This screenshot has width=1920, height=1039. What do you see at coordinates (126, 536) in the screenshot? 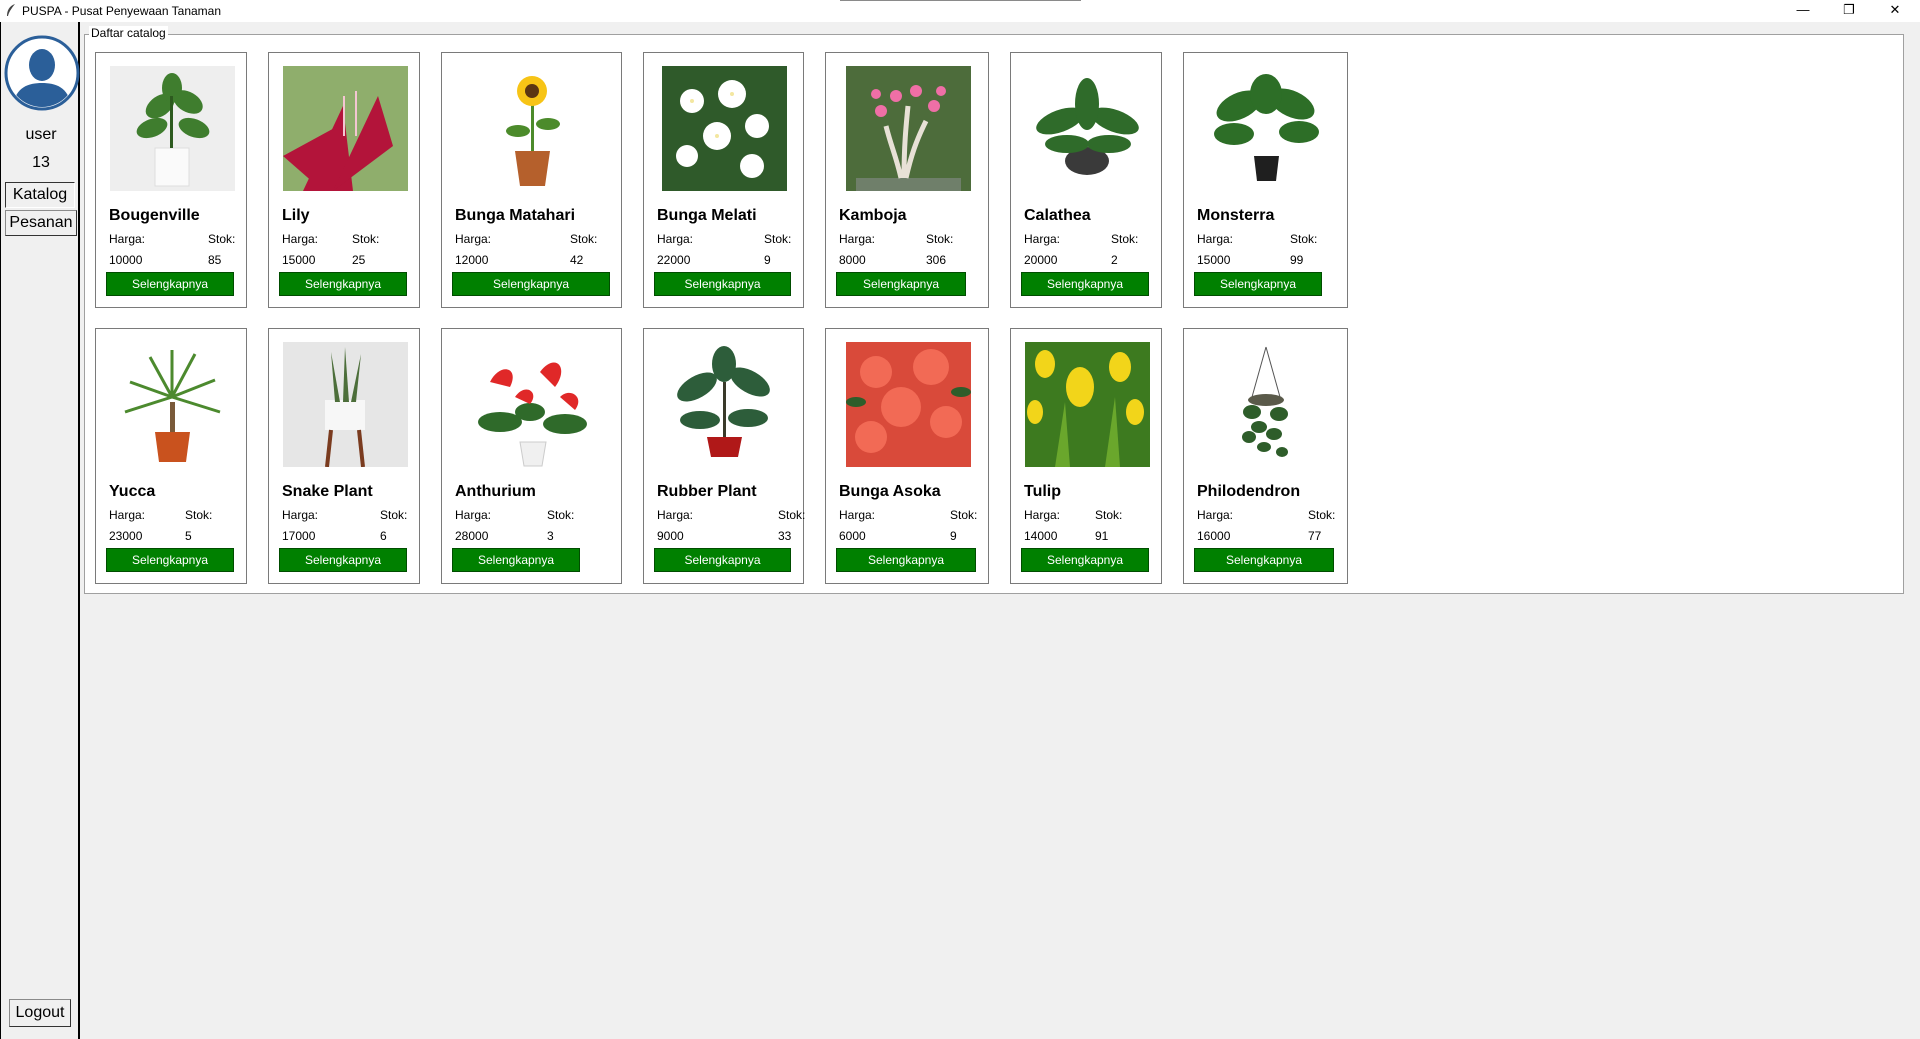
I see `price-value: 23000` at bounding box center [126, 536].